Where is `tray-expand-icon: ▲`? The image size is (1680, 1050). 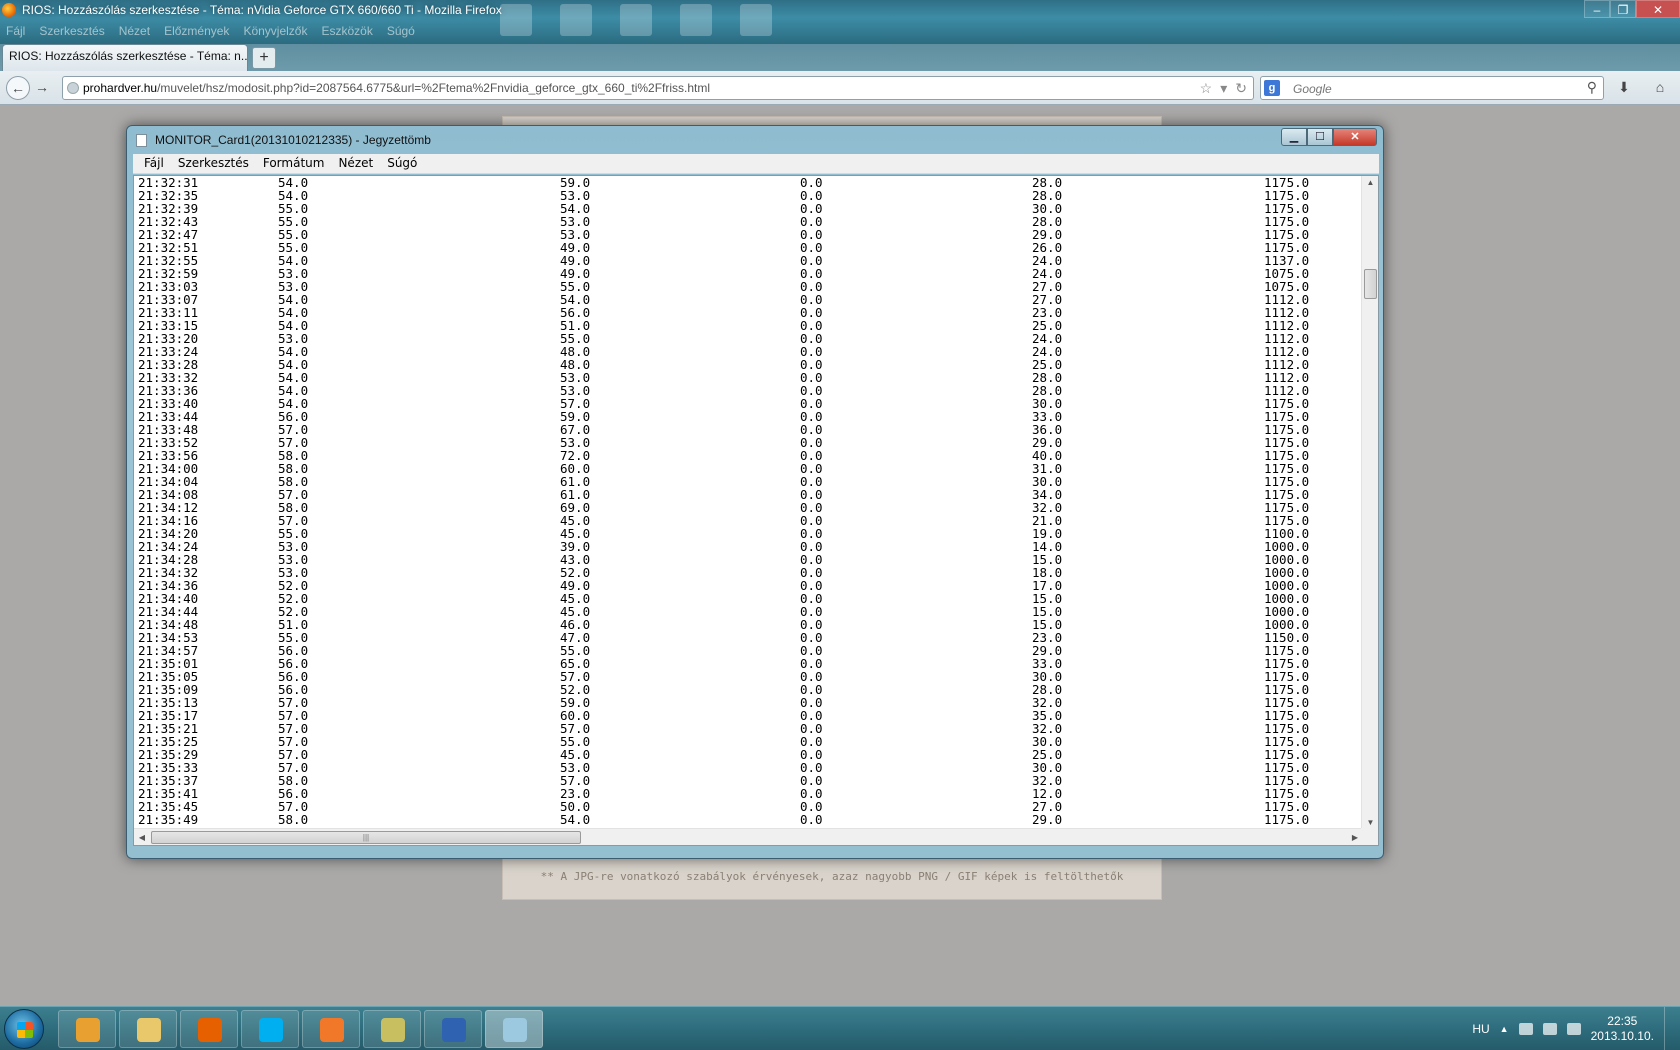 tray-expand-icon: ▲ is located at coordinates (1504, 1029).